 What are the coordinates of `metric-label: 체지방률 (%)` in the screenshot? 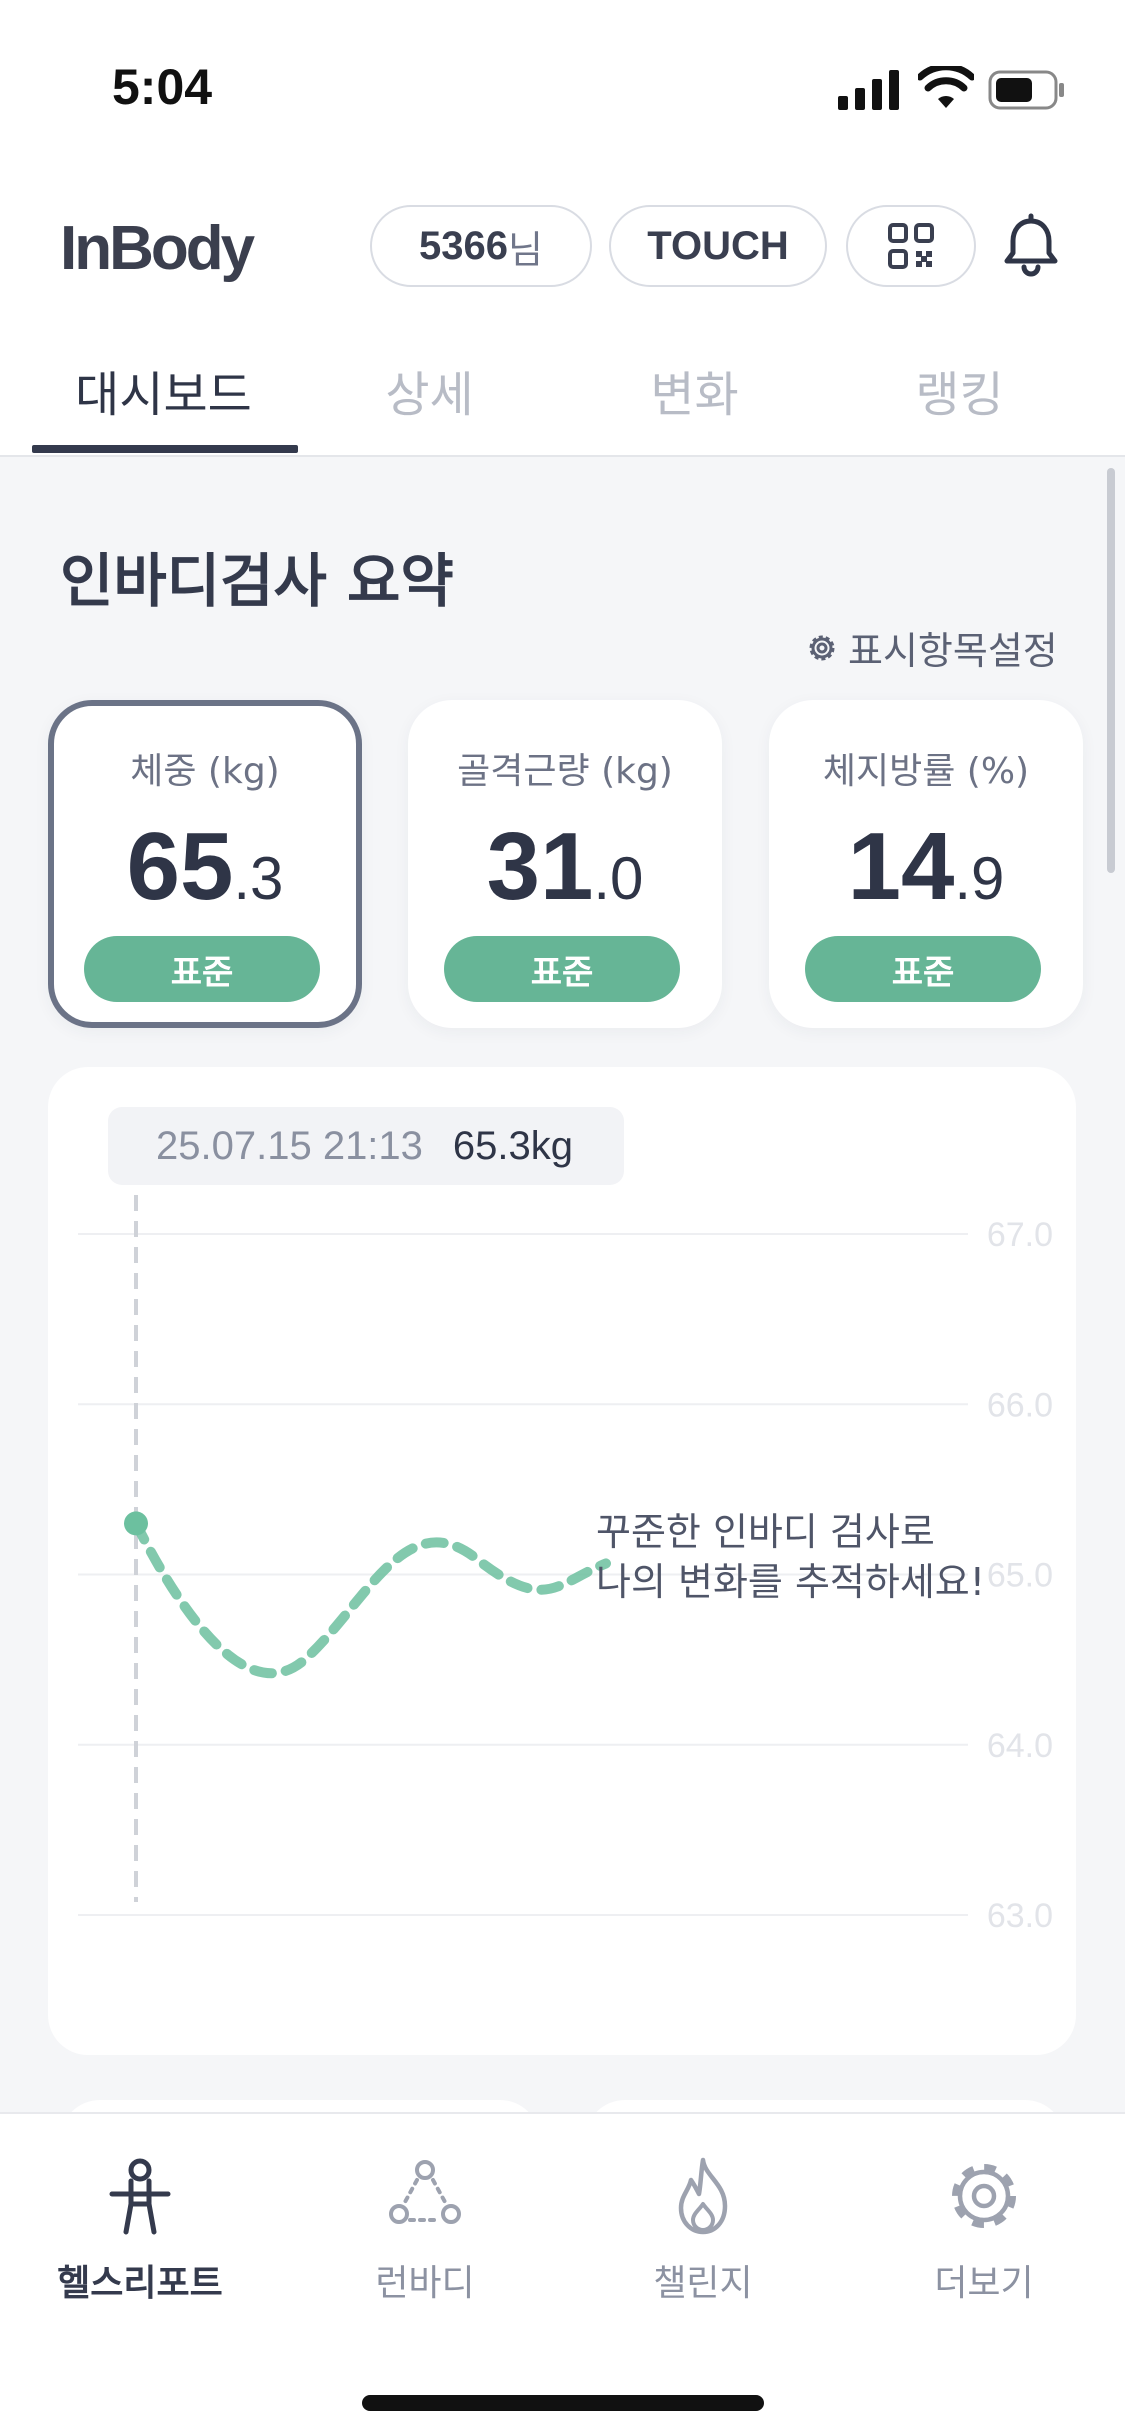 It's located at (926, 771).